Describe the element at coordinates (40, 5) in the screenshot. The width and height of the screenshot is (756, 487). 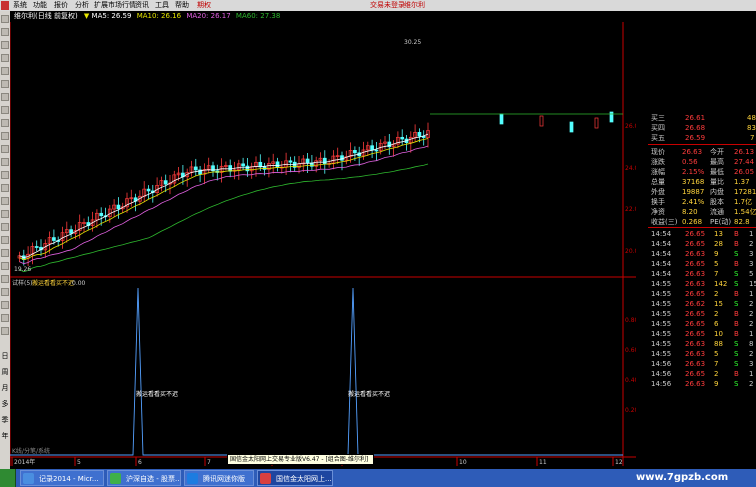
I see `menu-item-function: 功能` at that location.